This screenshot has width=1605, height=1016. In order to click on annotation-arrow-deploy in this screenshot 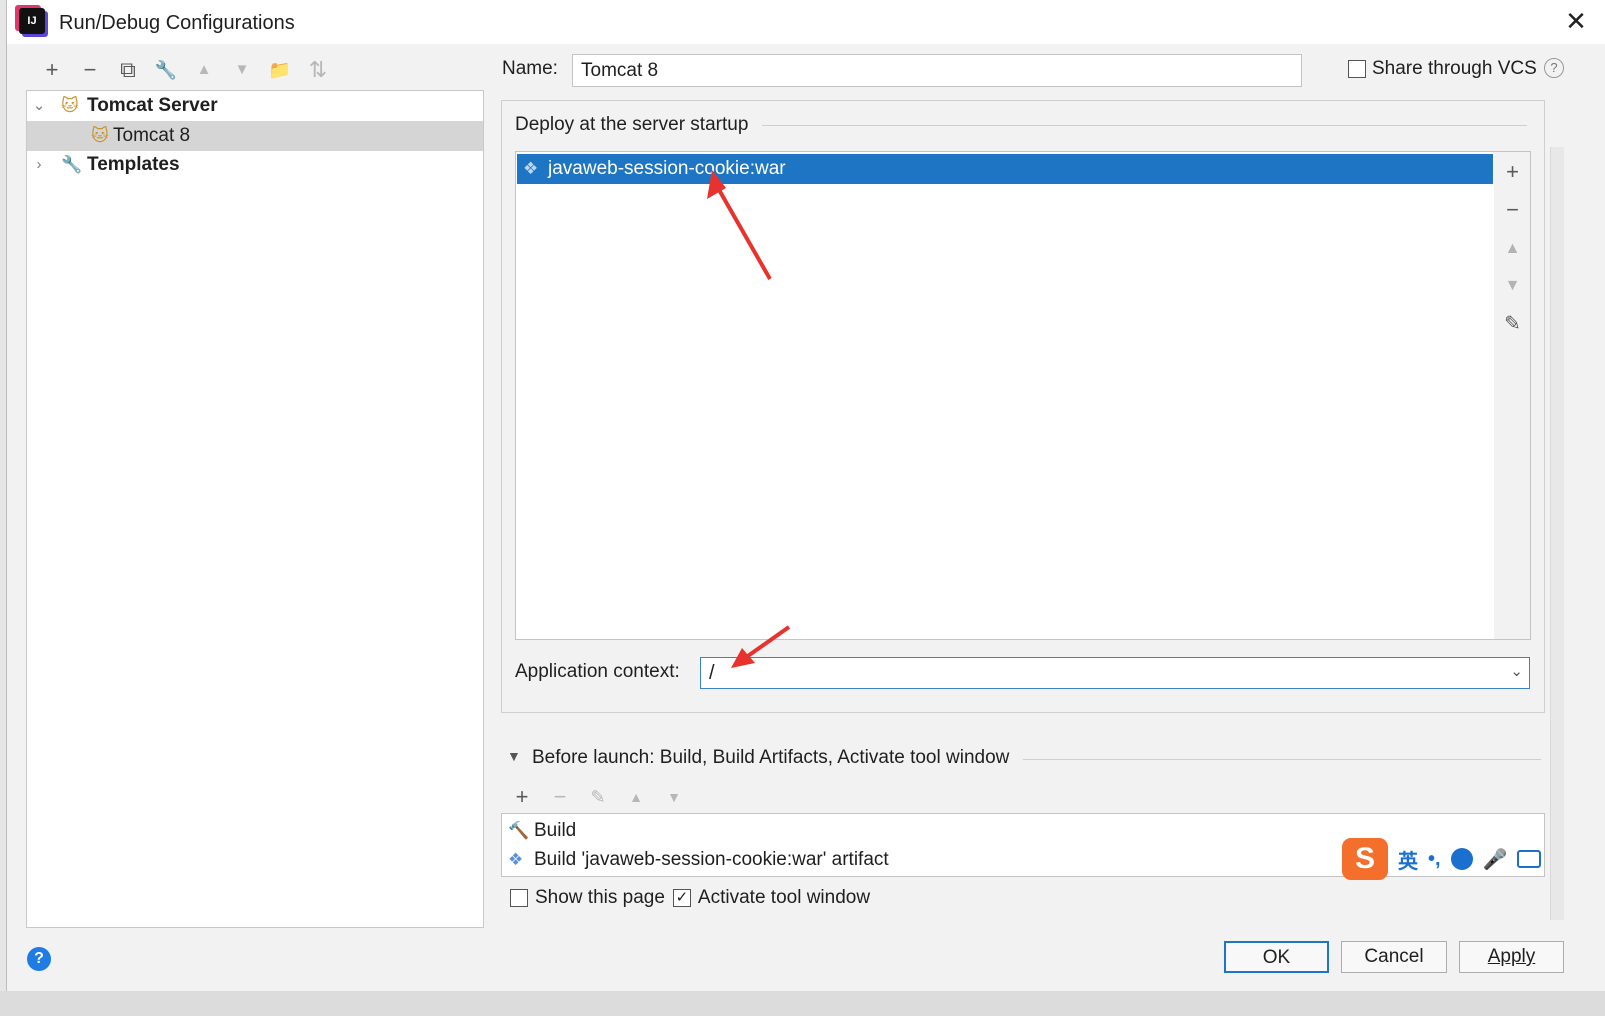, I will do `click(739, 225)`.